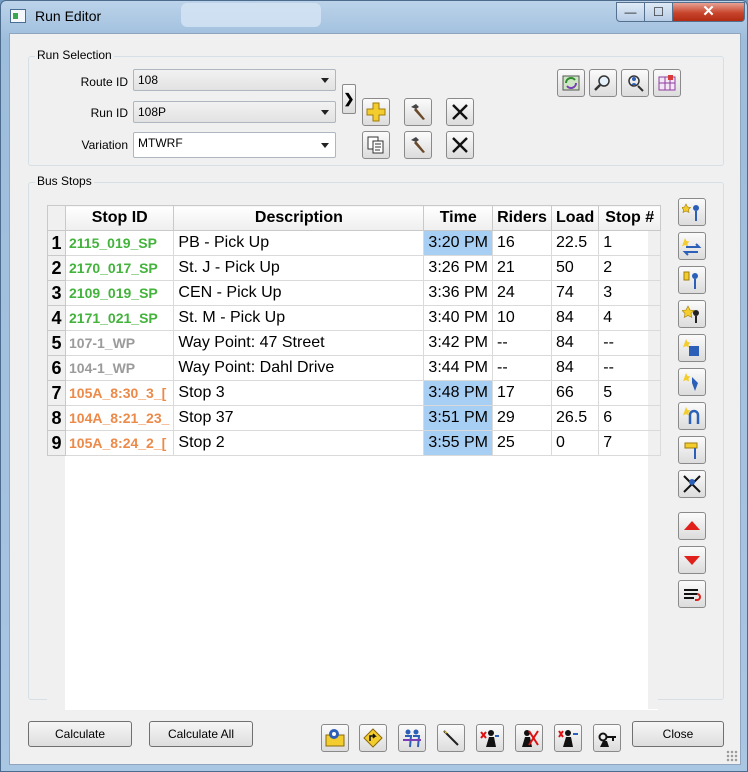 The width and height of the screenshot is (748, 772). Describe the element at coordinates (335, 738) in the screenshot. I see `pin-map-button` at that location.